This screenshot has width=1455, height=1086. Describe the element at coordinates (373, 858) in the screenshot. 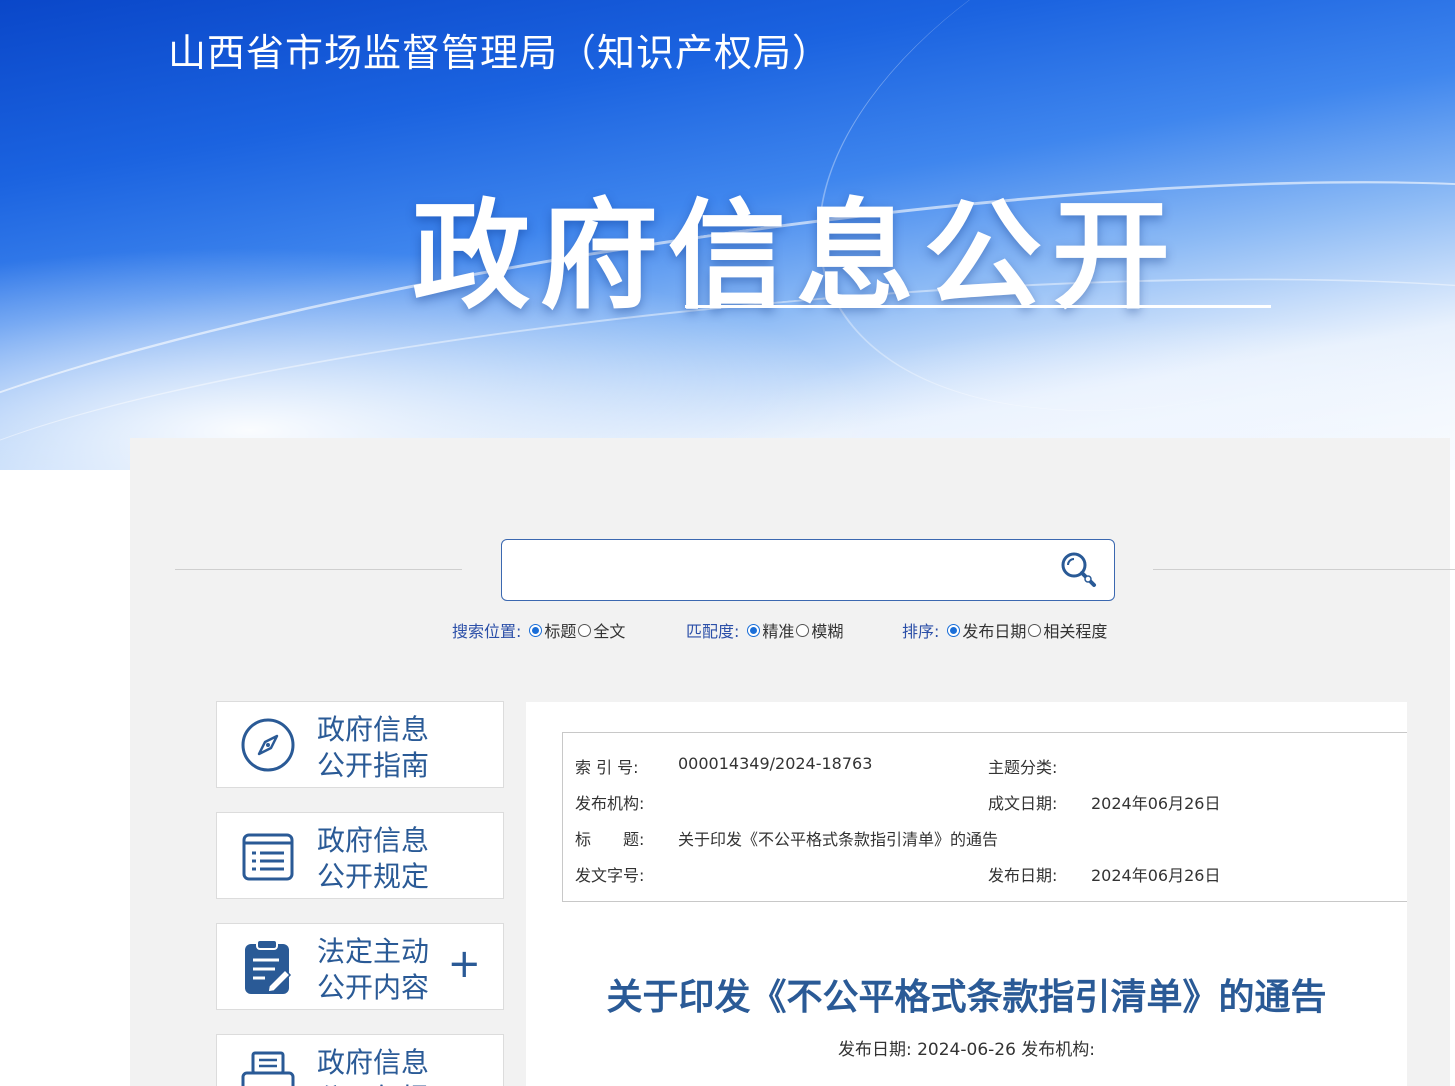

I see `sidebar-item-label: 政府信息 公开规定` at that location.